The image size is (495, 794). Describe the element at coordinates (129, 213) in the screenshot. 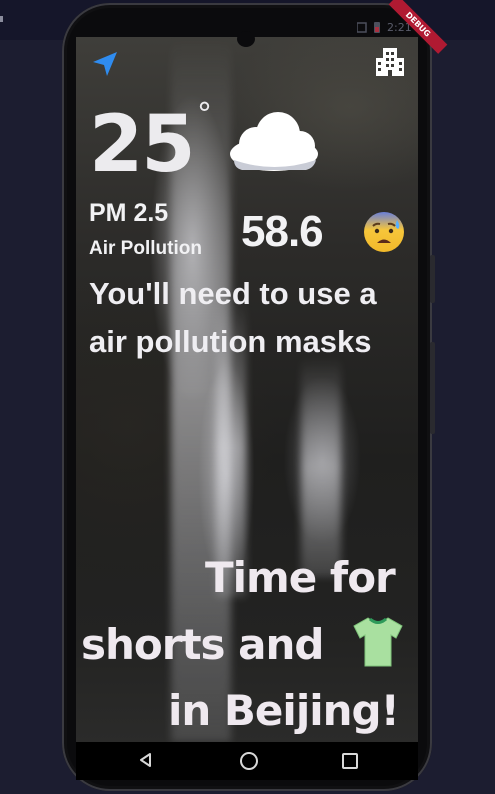

I see `pm-metric-label: PM 2.5` at that location.